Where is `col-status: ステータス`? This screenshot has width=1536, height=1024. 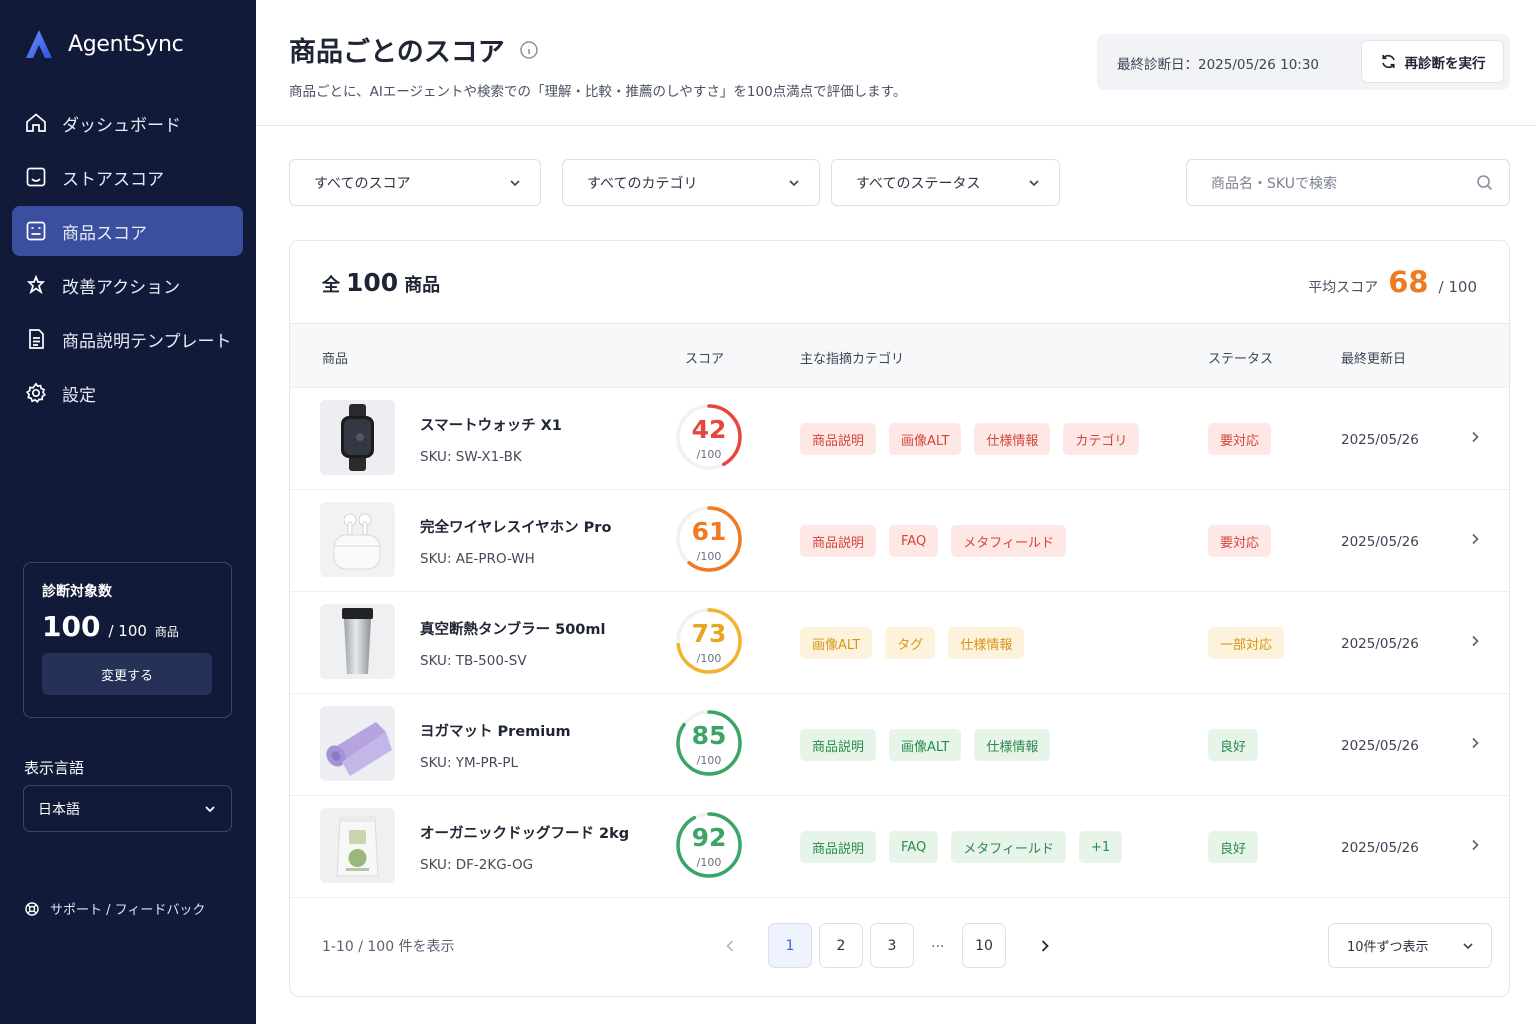 col-status: ステータス is located at coordinates (1241, 359).